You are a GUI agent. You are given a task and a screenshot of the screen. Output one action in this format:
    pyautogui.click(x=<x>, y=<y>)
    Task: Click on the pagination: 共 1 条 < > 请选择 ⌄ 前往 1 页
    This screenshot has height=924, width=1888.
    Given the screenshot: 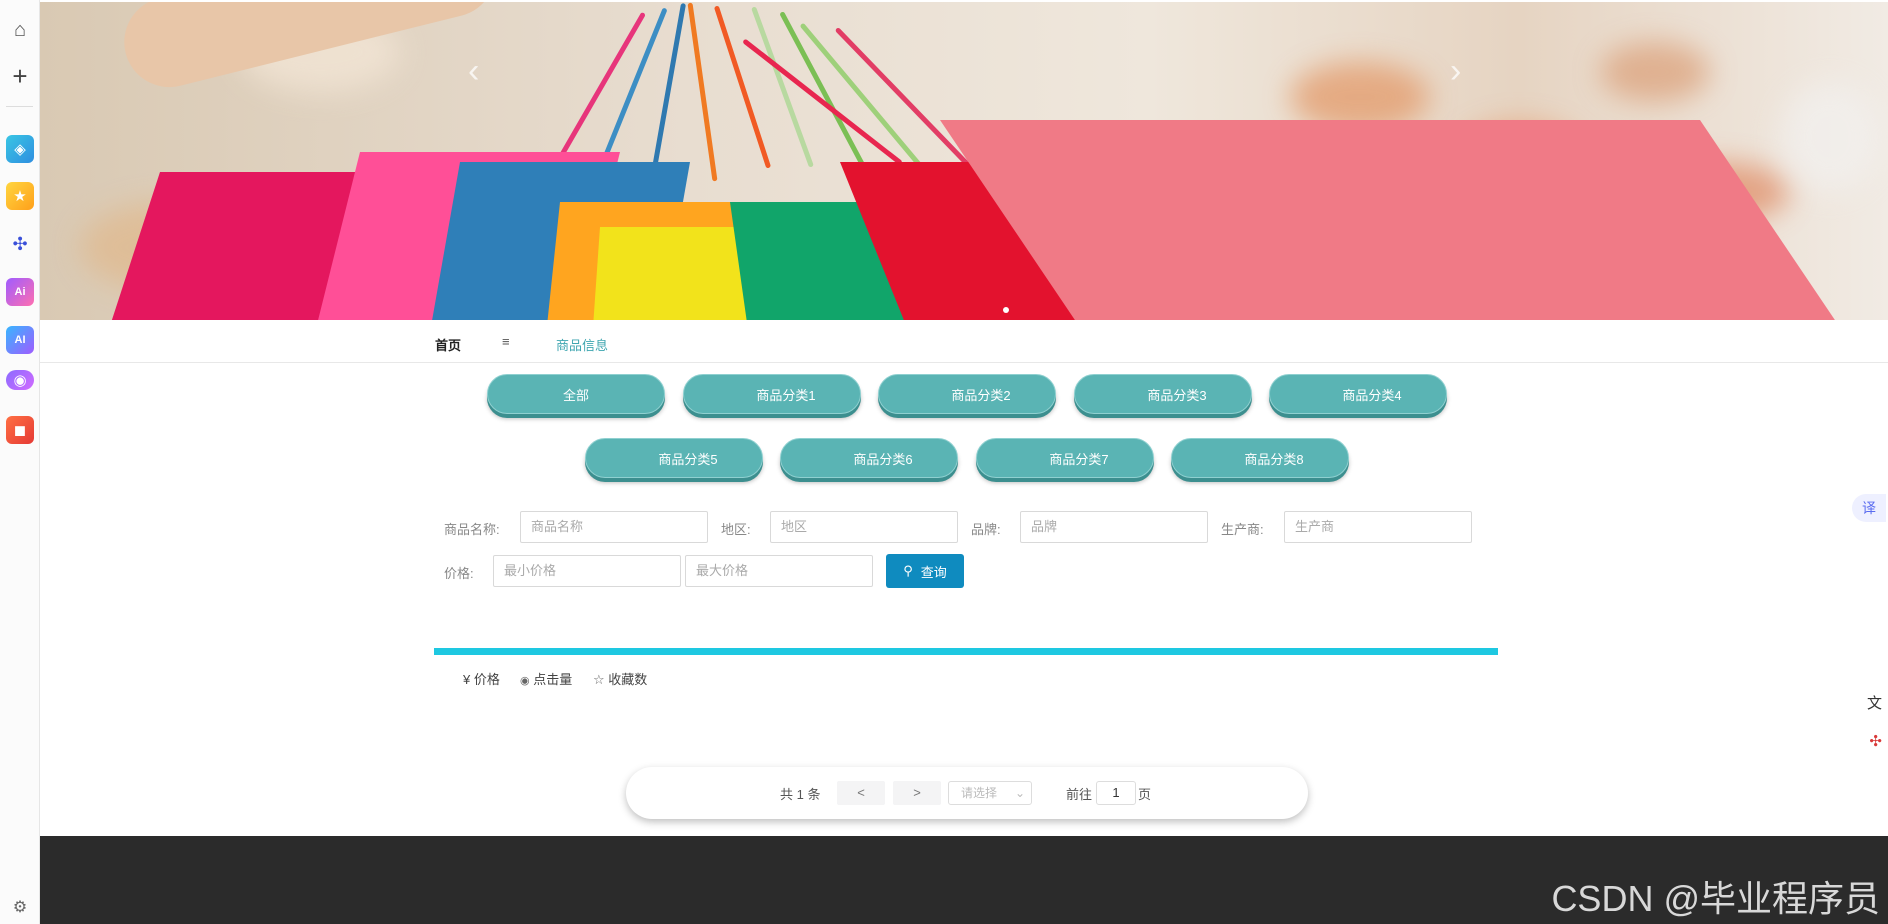 What is the action you would take?
    pyautogui.click(x=967, y=793)
    